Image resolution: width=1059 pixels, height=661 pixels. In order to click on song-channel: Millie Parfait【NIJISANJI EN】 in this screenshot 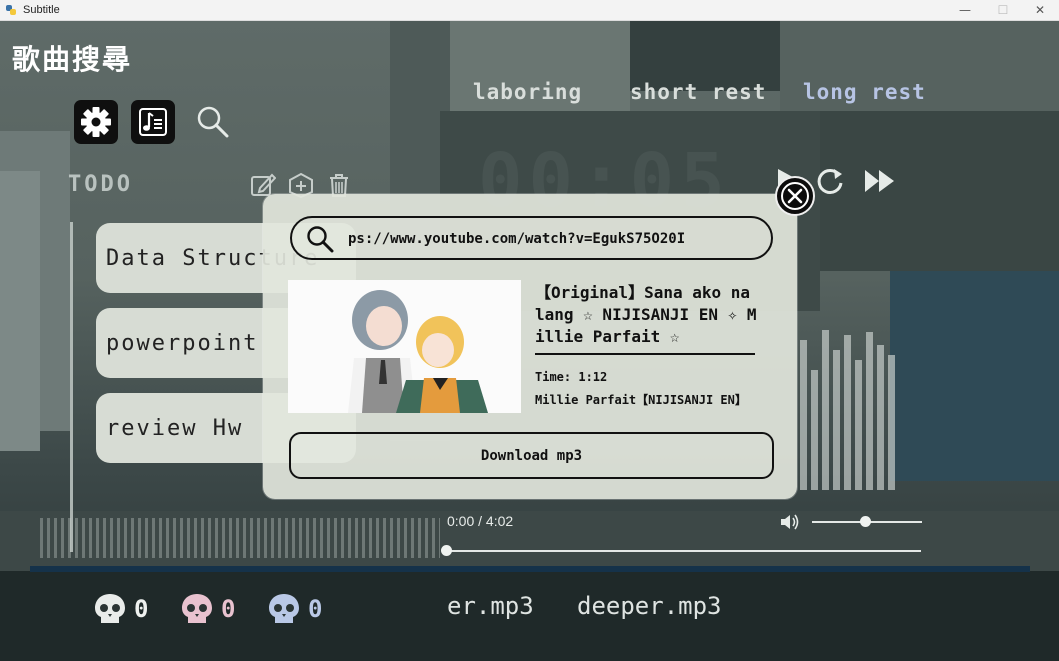, I will do `click(641, 400)`.